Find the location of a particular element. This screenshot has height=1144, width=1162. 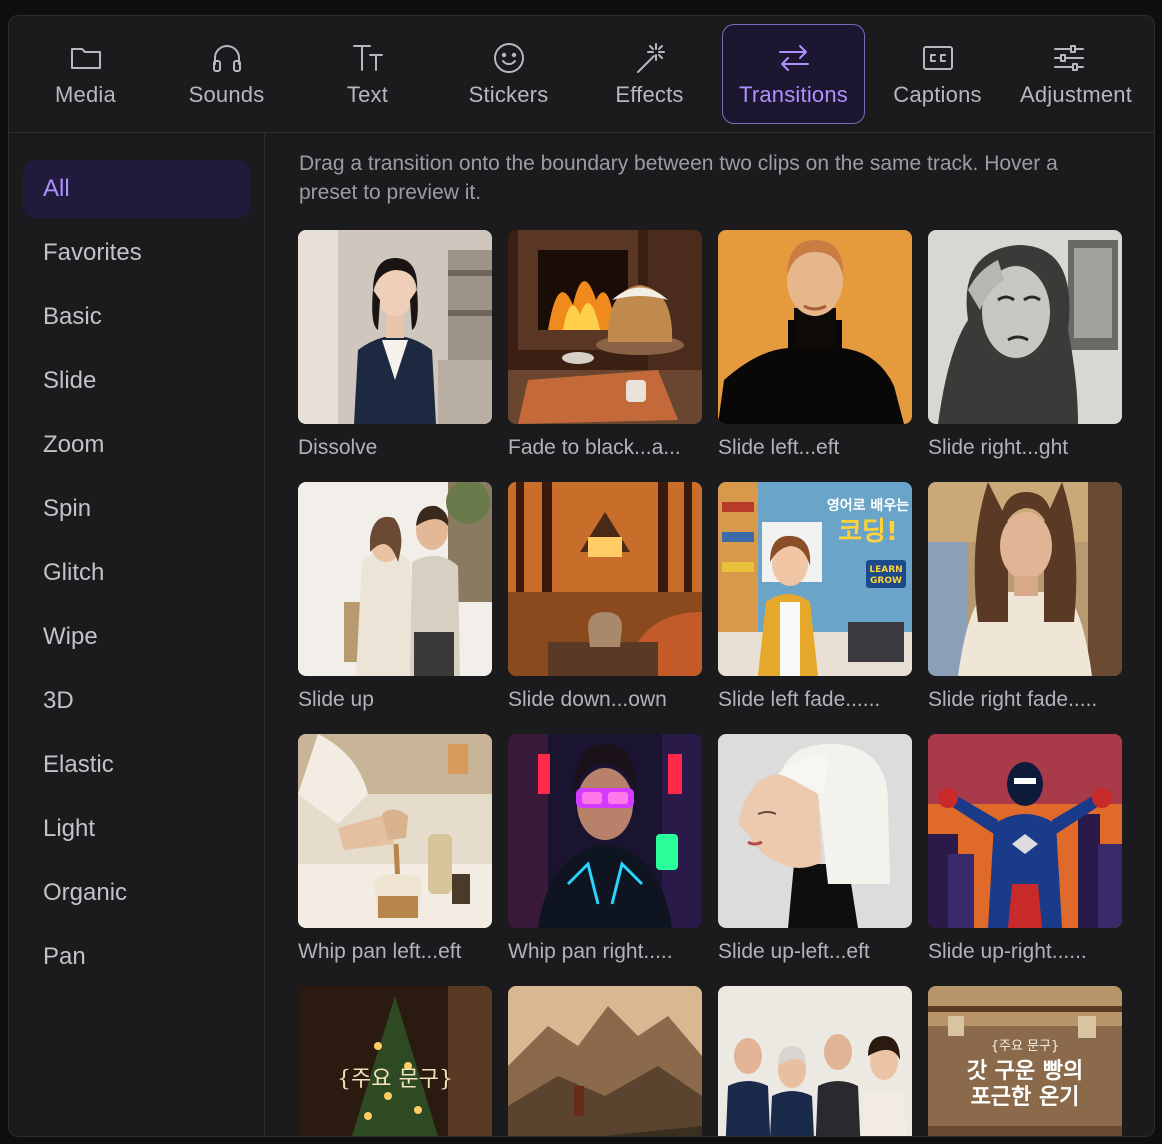

text-icon is located at coordinates (368, 58).